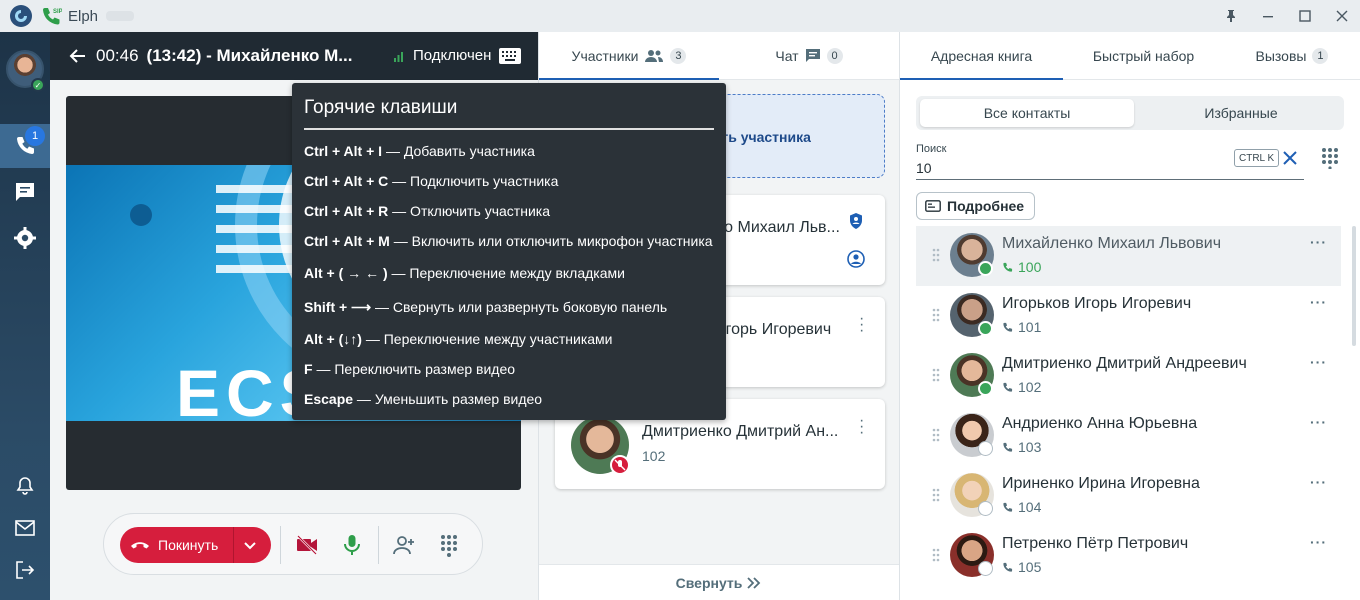 The image size is (1360, 600). Describe the element at coordinates (1290, 159) in the screenshot. I see `clear-search-button` at that location.